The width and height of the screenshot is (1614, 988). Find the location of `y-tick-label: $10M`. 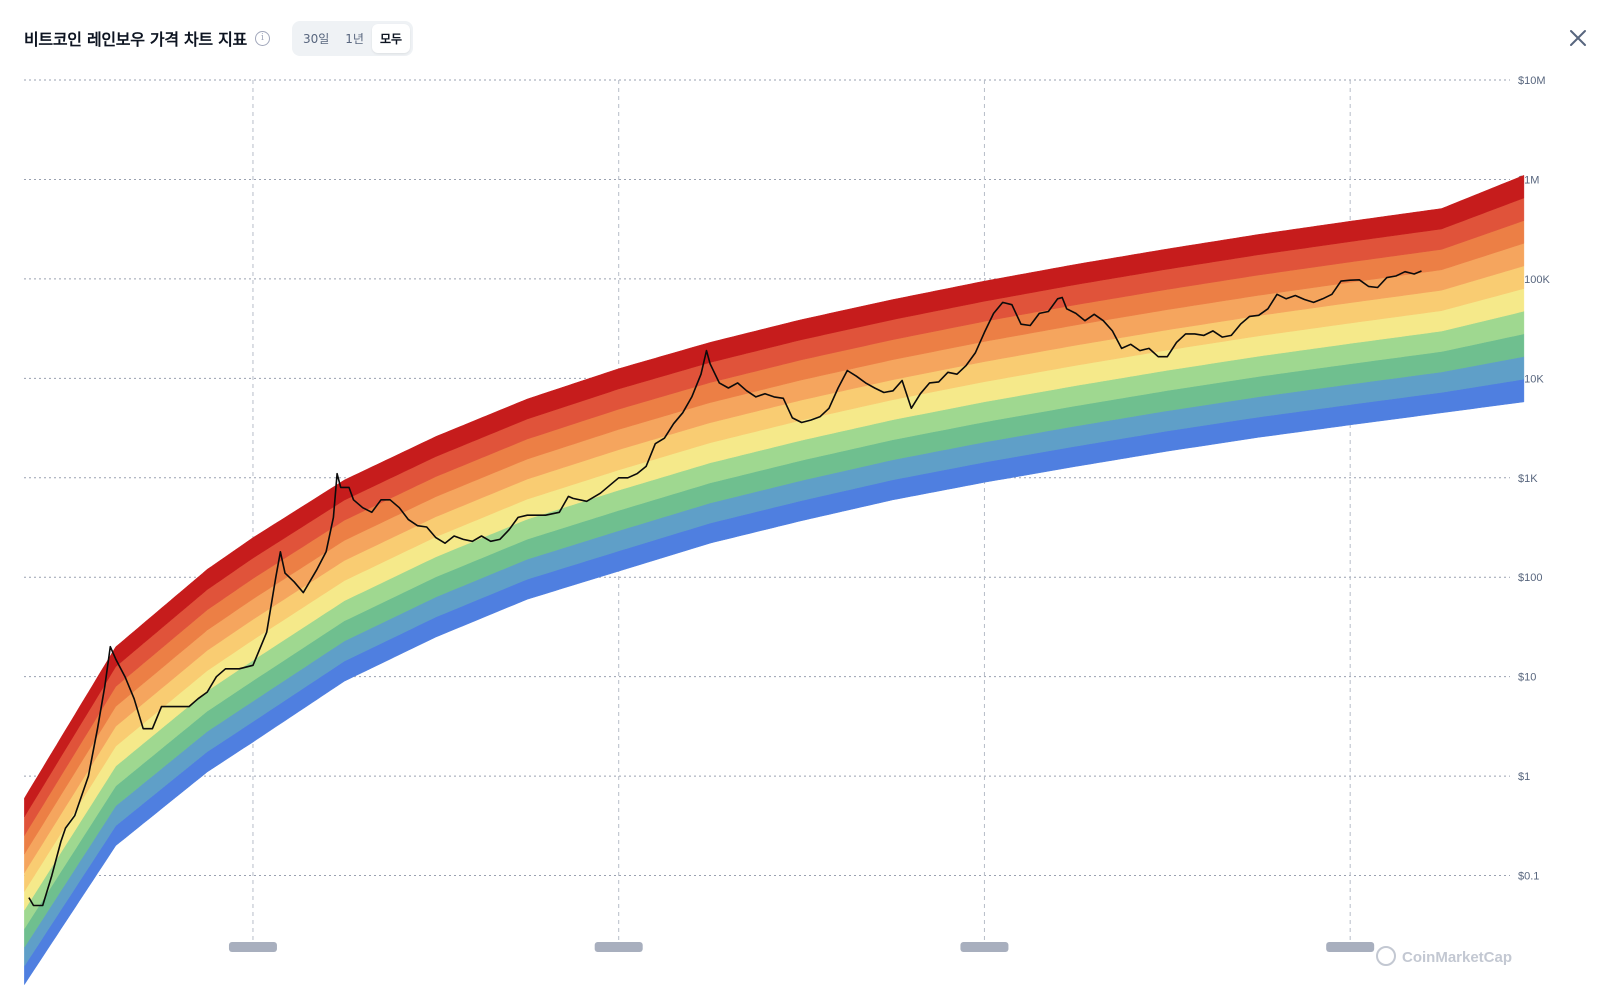

y-tick-label: $10M is located at coordinates (1532, 81).